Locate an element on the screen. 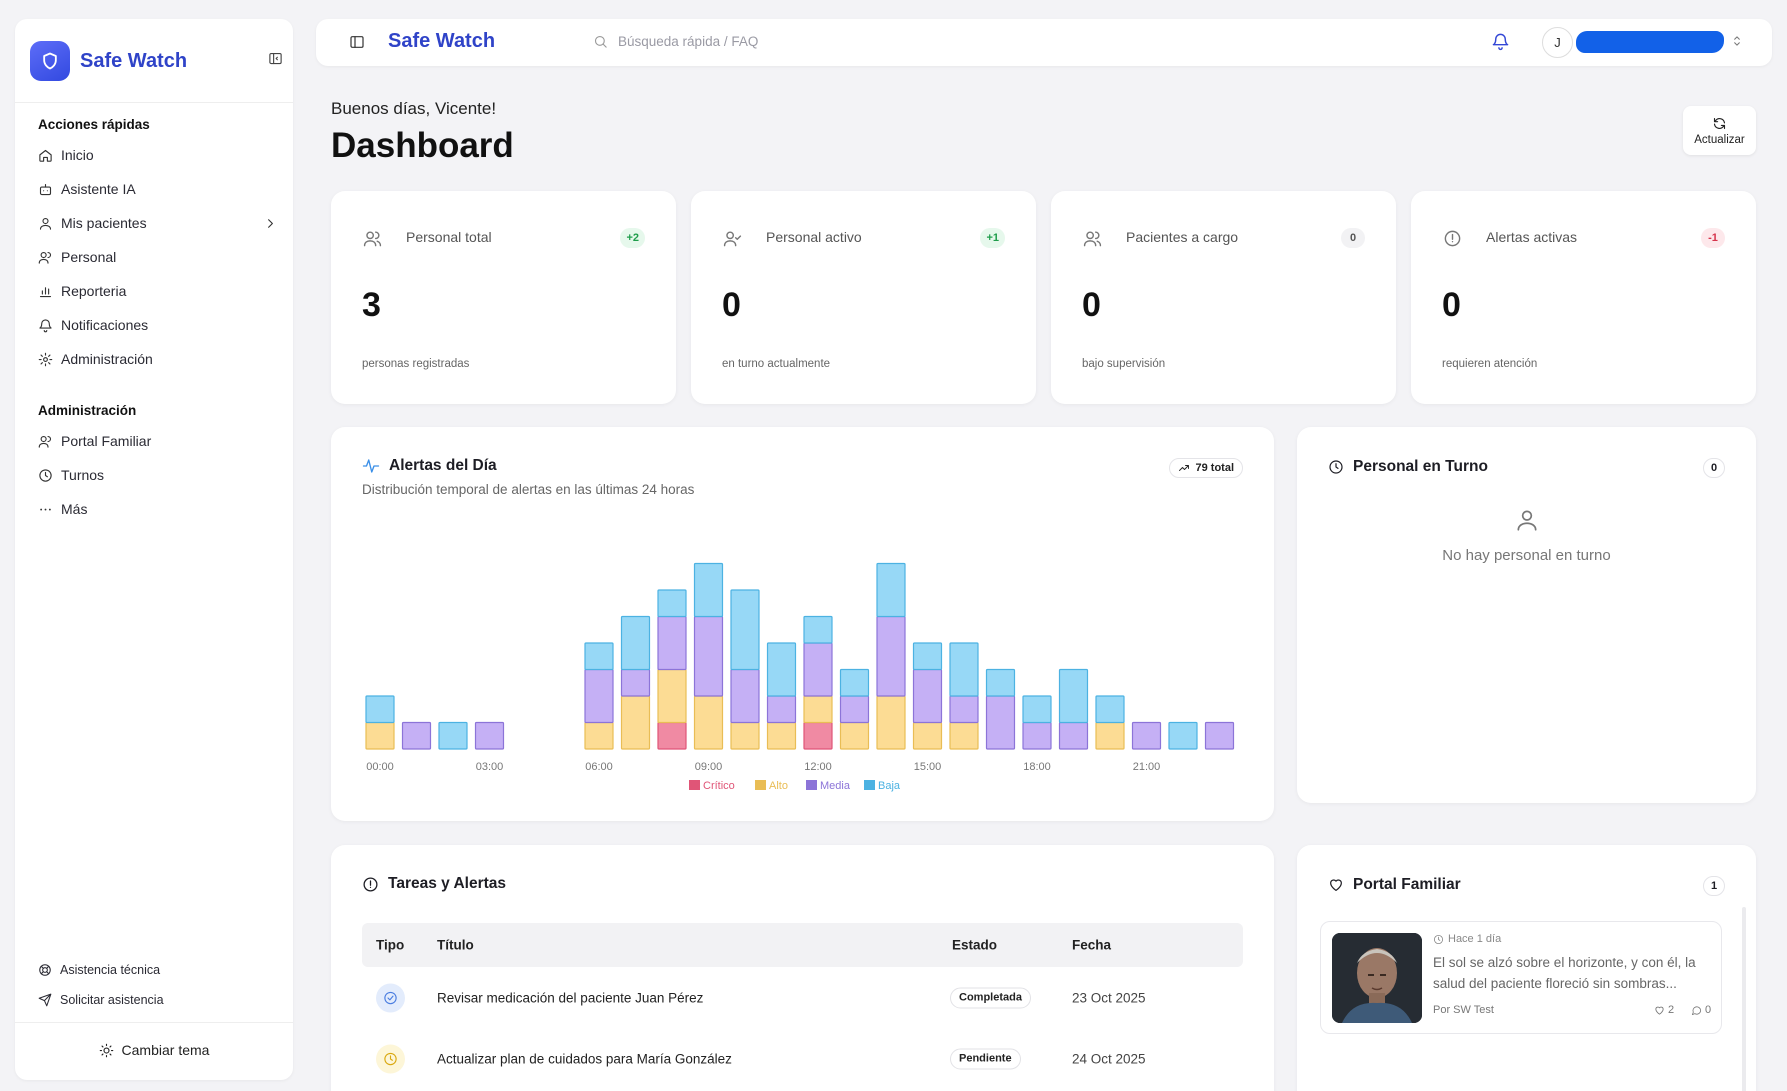 The image size is (1787, 1091). bar-segment-alto-13:00 is located at coordinates (854, 735).